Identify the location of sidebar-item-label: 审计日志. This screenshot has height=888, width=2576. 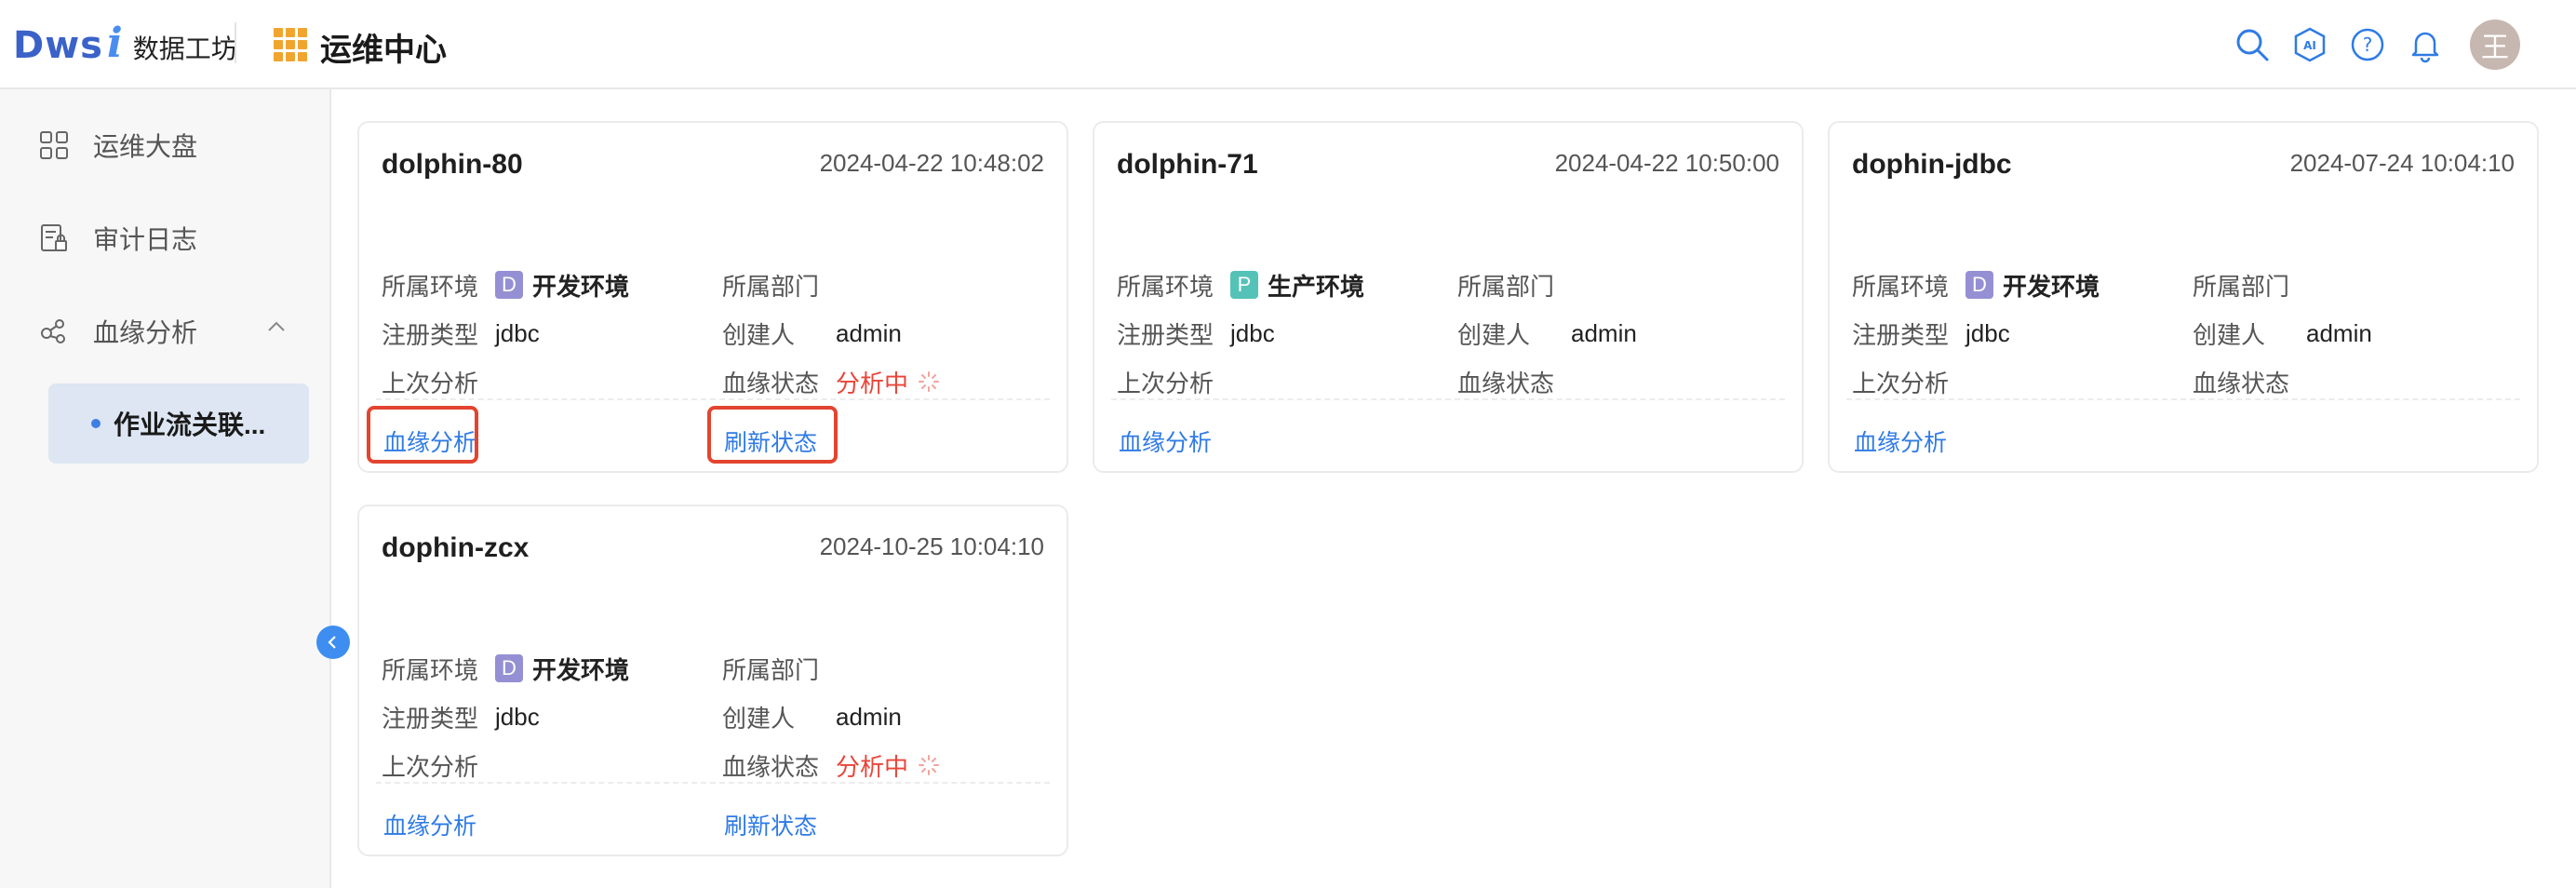
(145, 239).